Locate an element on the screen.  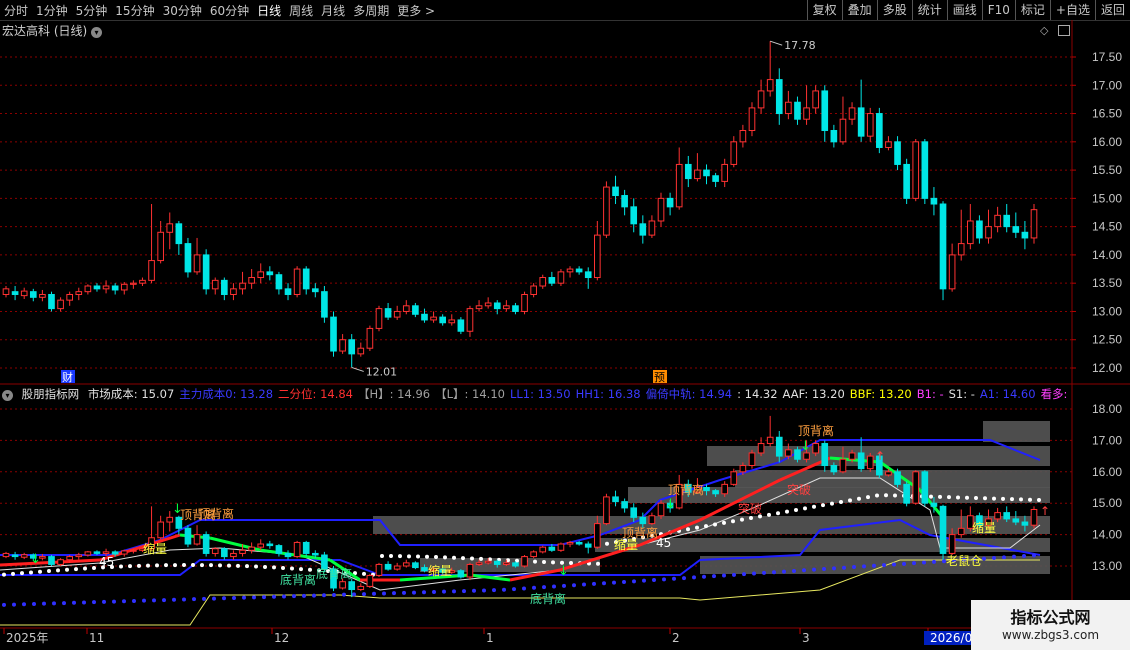
indicator-axis-label: 13.00 is located at coordinates (1107, 566).